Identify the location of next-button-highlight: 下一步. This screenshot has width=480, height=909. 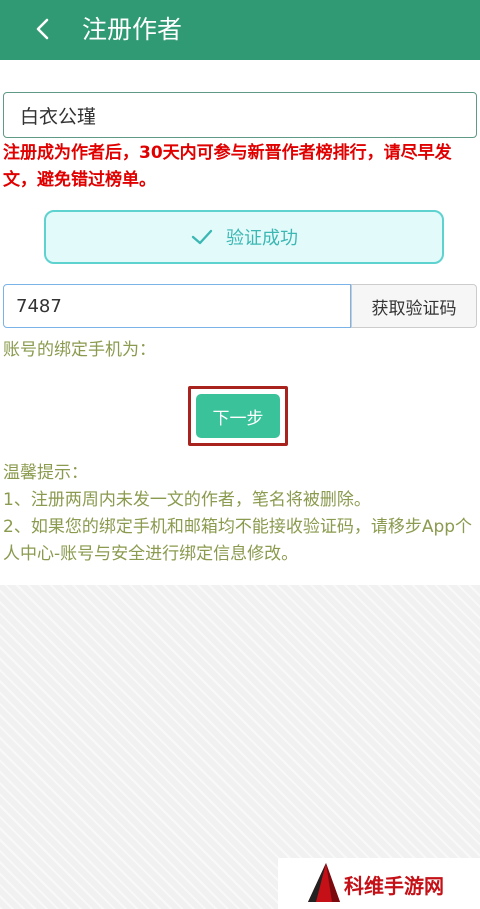
(238, 416).